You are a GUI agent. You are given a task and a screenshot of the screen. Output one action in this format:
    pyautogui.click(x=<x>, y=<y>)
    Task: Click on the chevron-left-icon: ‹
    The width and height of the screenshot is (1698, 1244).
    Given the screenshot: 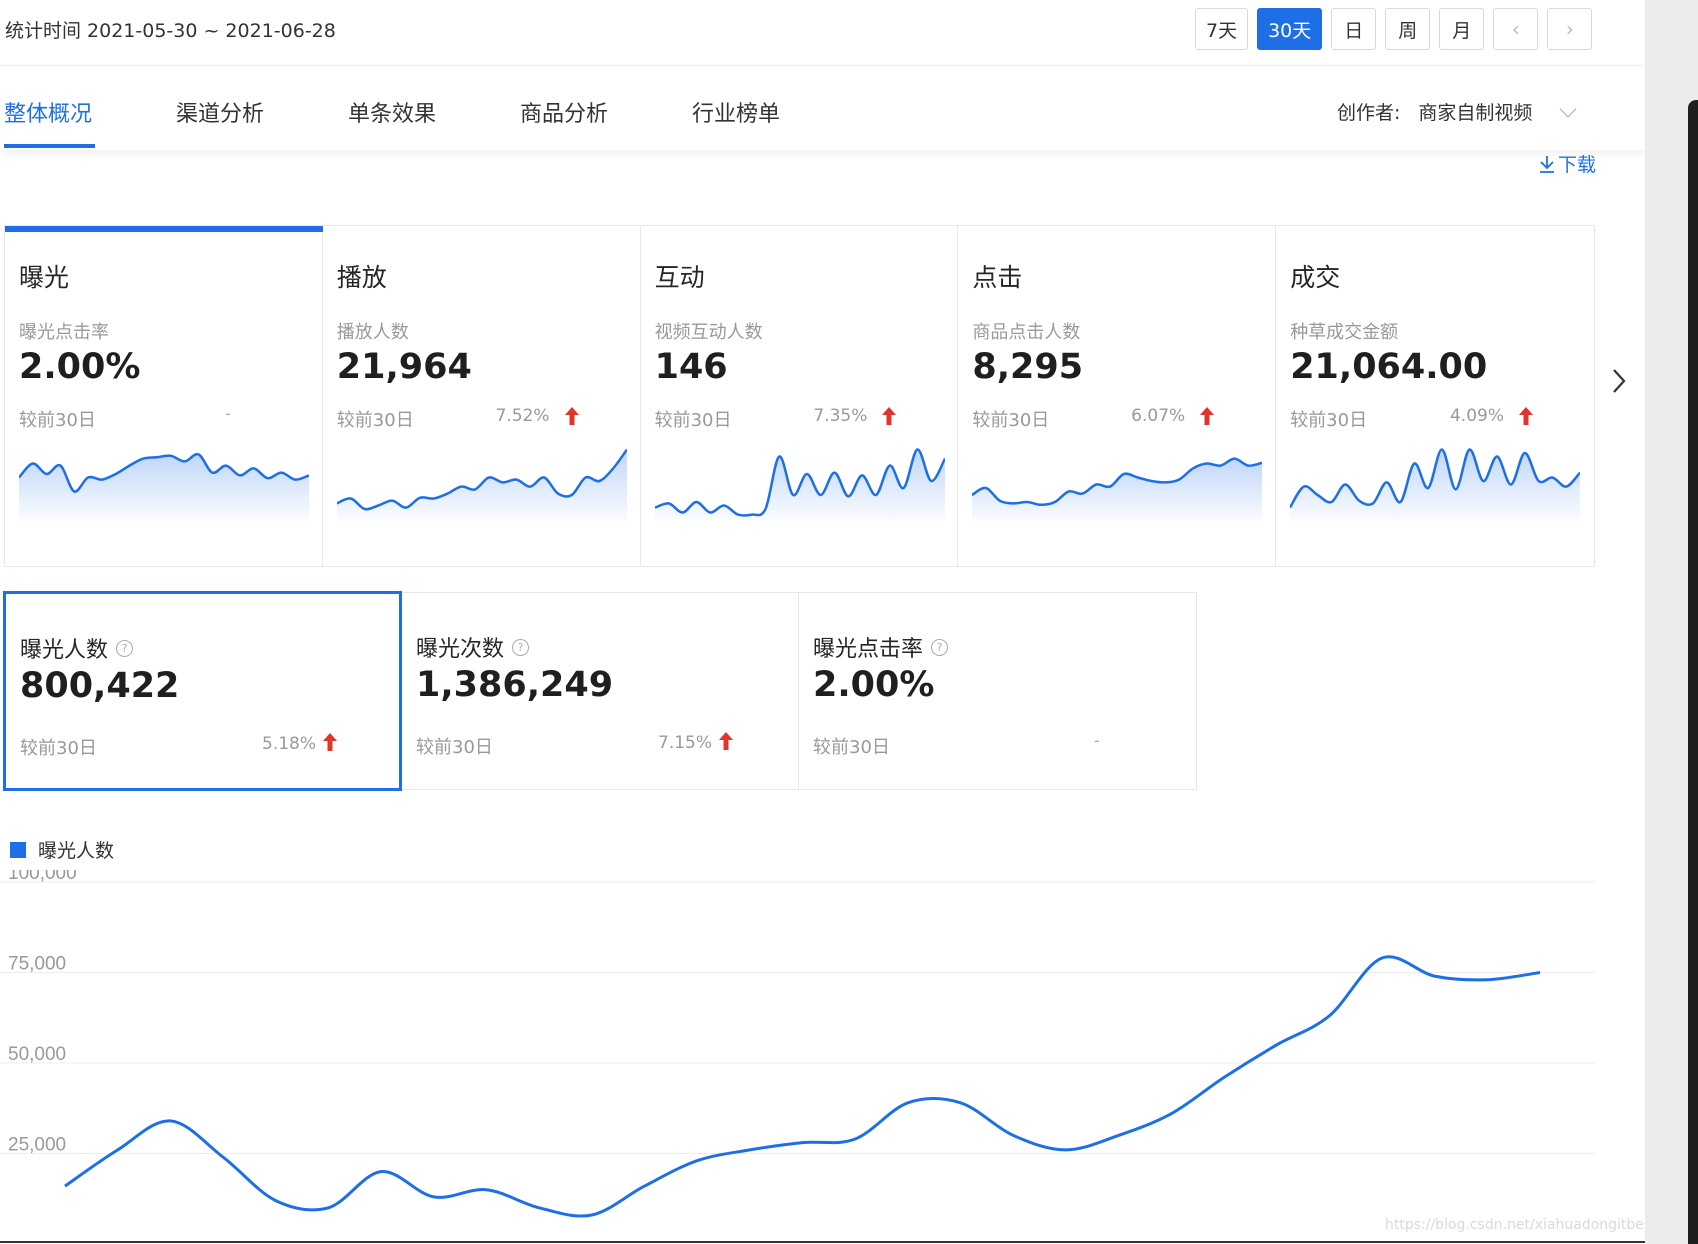 What is the action you would take?
    pyautogui.click(x=1515, y=29)
    